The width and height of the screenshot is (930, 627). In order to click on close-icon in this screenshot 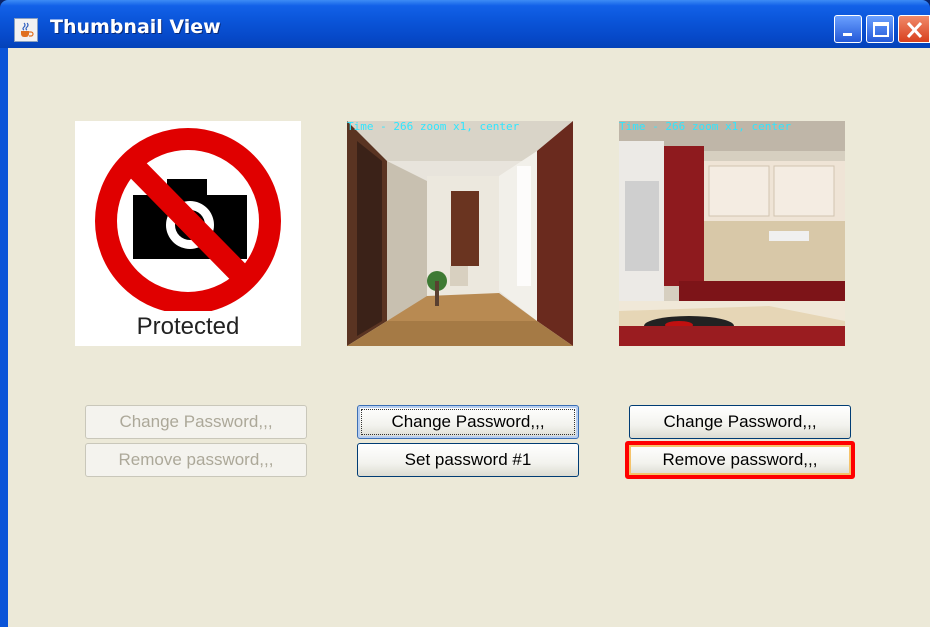, I will do `click(914, 30)`.